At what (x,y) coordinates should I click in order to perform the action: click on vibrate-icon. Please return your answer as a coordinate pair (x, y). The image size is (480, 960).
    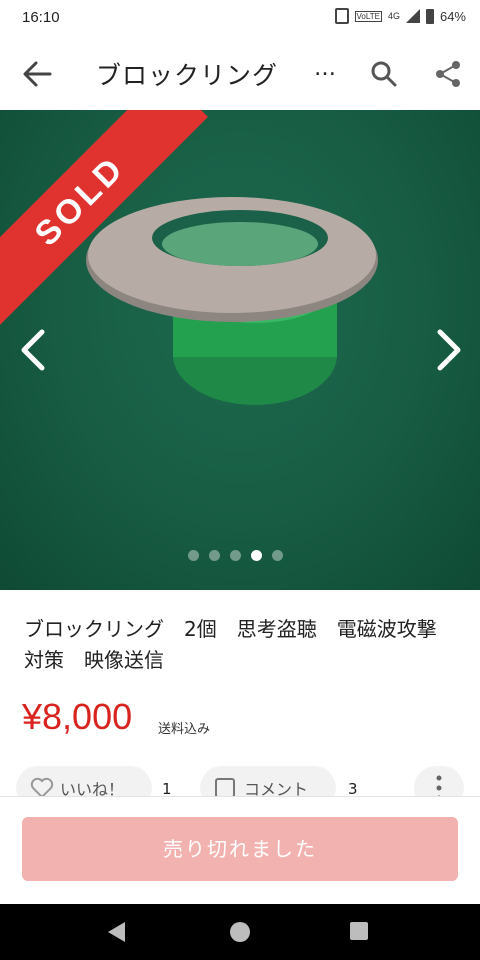
    Looking at the image, I should click on (341, 16).